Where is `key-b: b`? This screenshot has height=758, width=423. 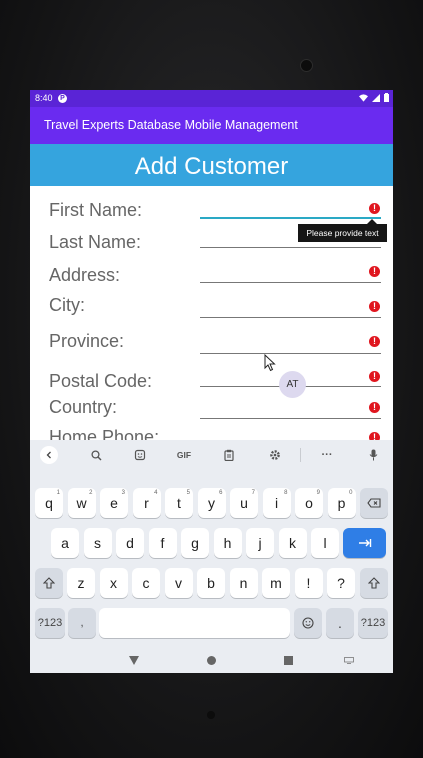 key-b: b is located at coordinates (211, 583).